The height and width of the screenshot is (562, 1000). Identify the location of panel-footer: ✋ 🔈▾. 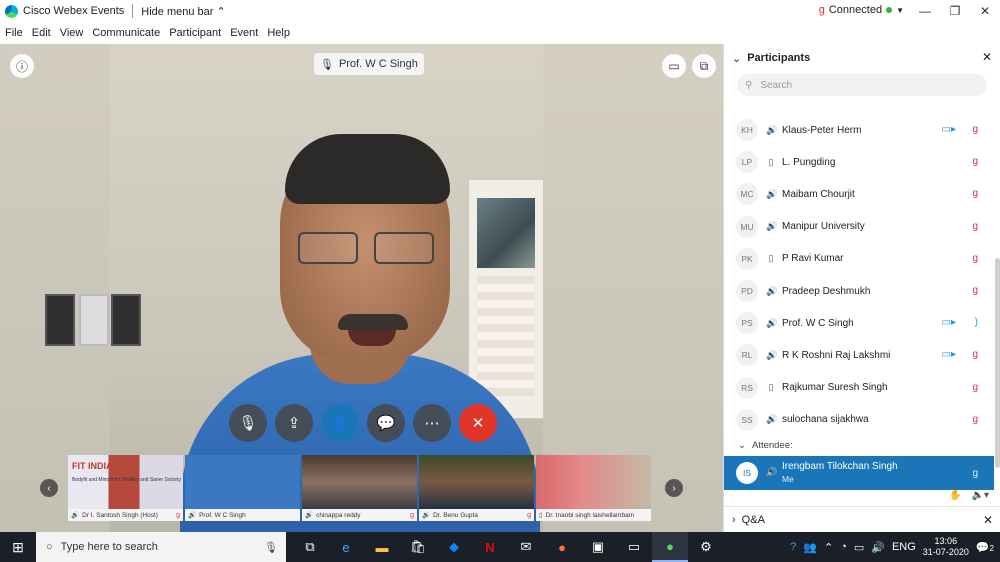
(862, 495).